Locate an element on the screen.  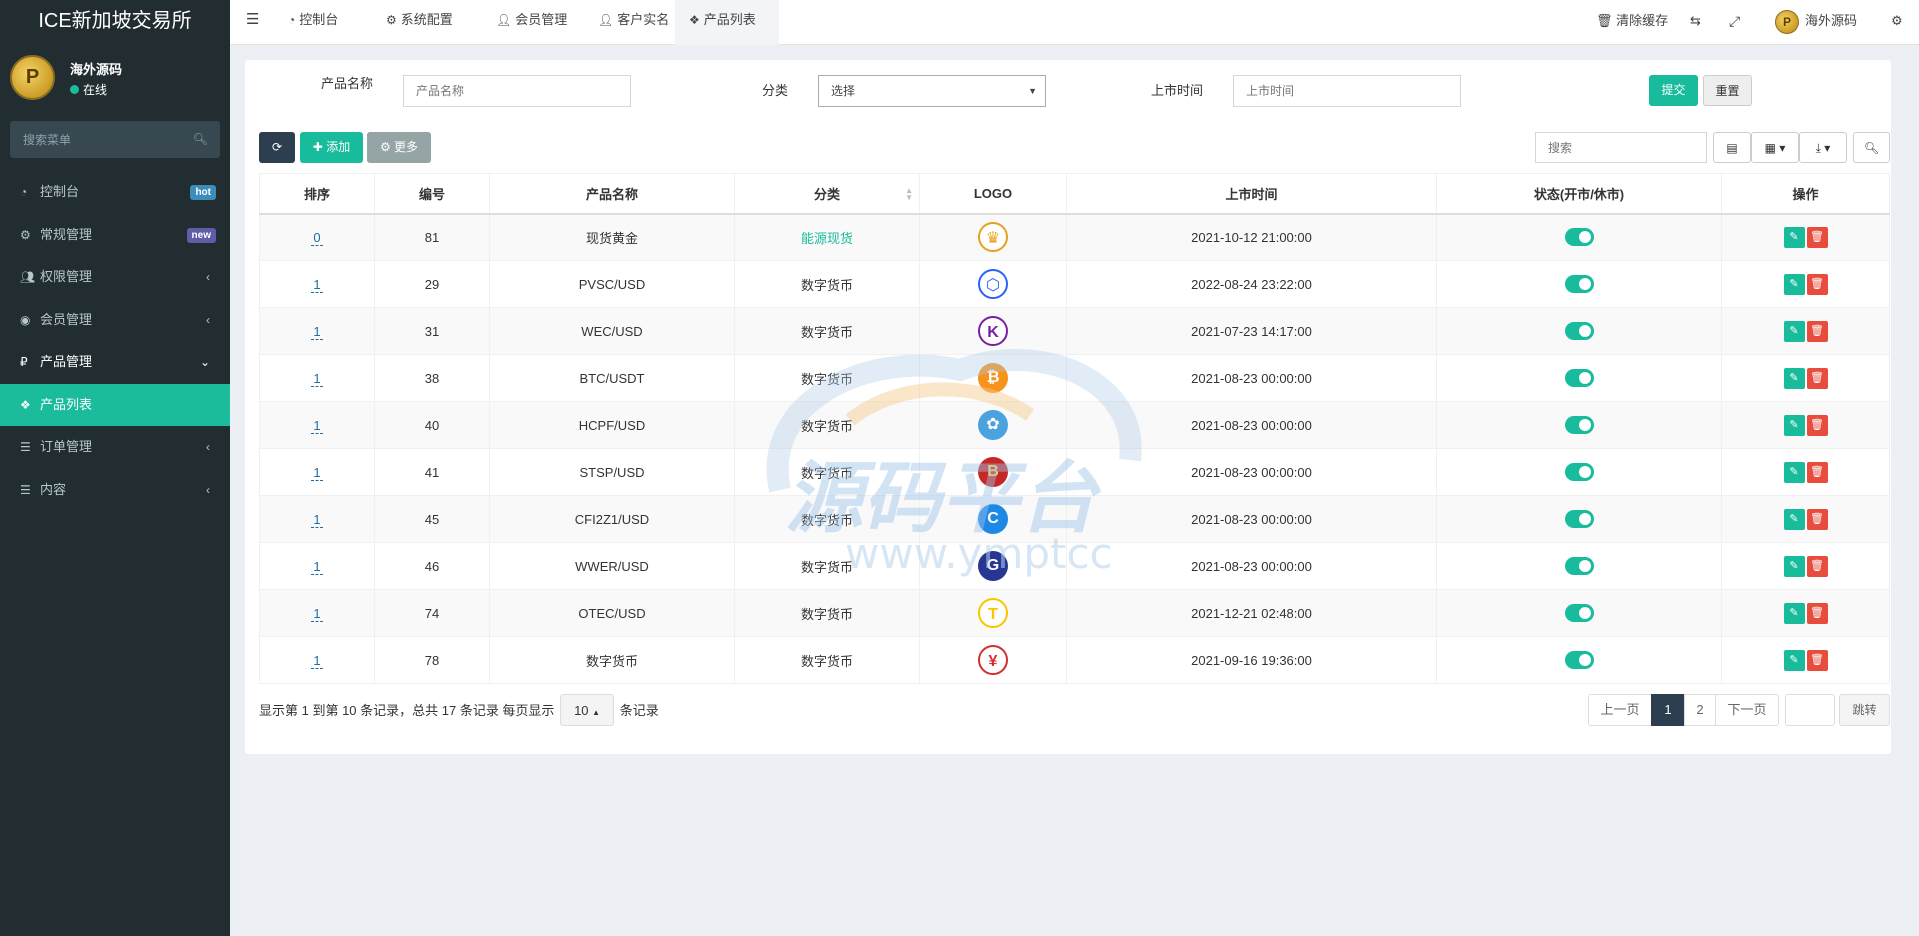
sidebar-item-products: ₽ 产品管理 ⌄ is located at coordinates (115, 362).